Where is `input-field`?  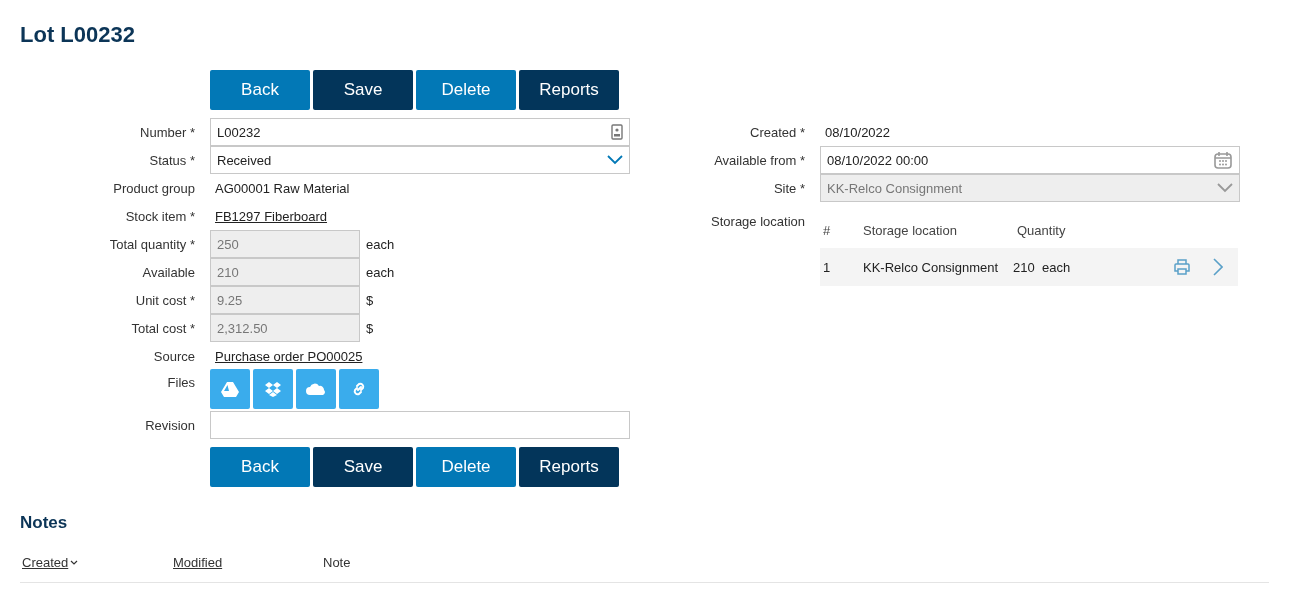 input-field is located at coordinates (420, 425).